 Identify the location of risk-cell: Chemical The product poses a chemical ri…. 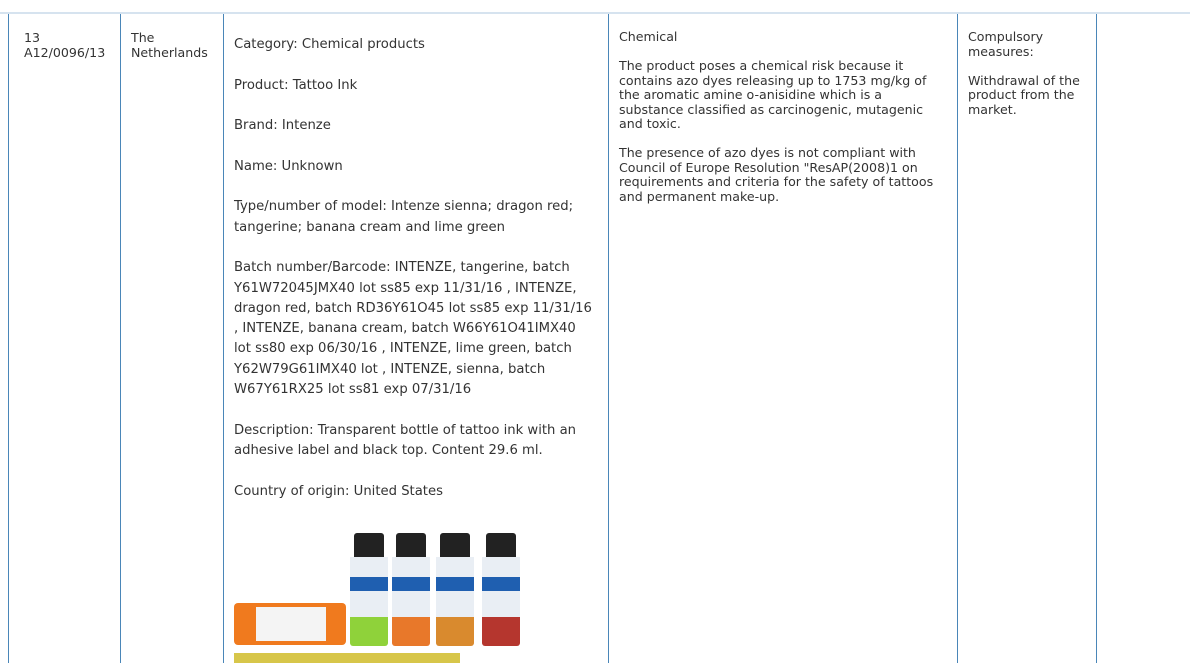
(784, 124).